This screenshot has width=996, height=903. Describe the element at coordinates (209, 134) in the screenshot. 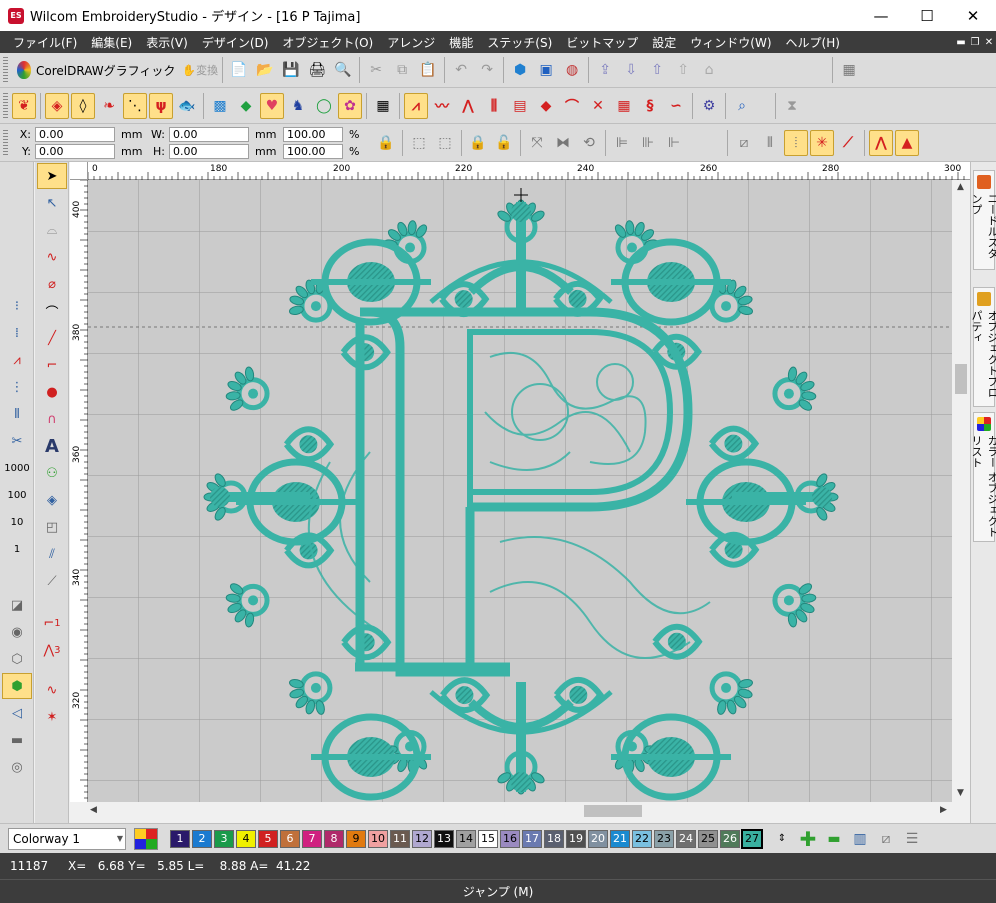

I see `w-field: 0.00` at that location.